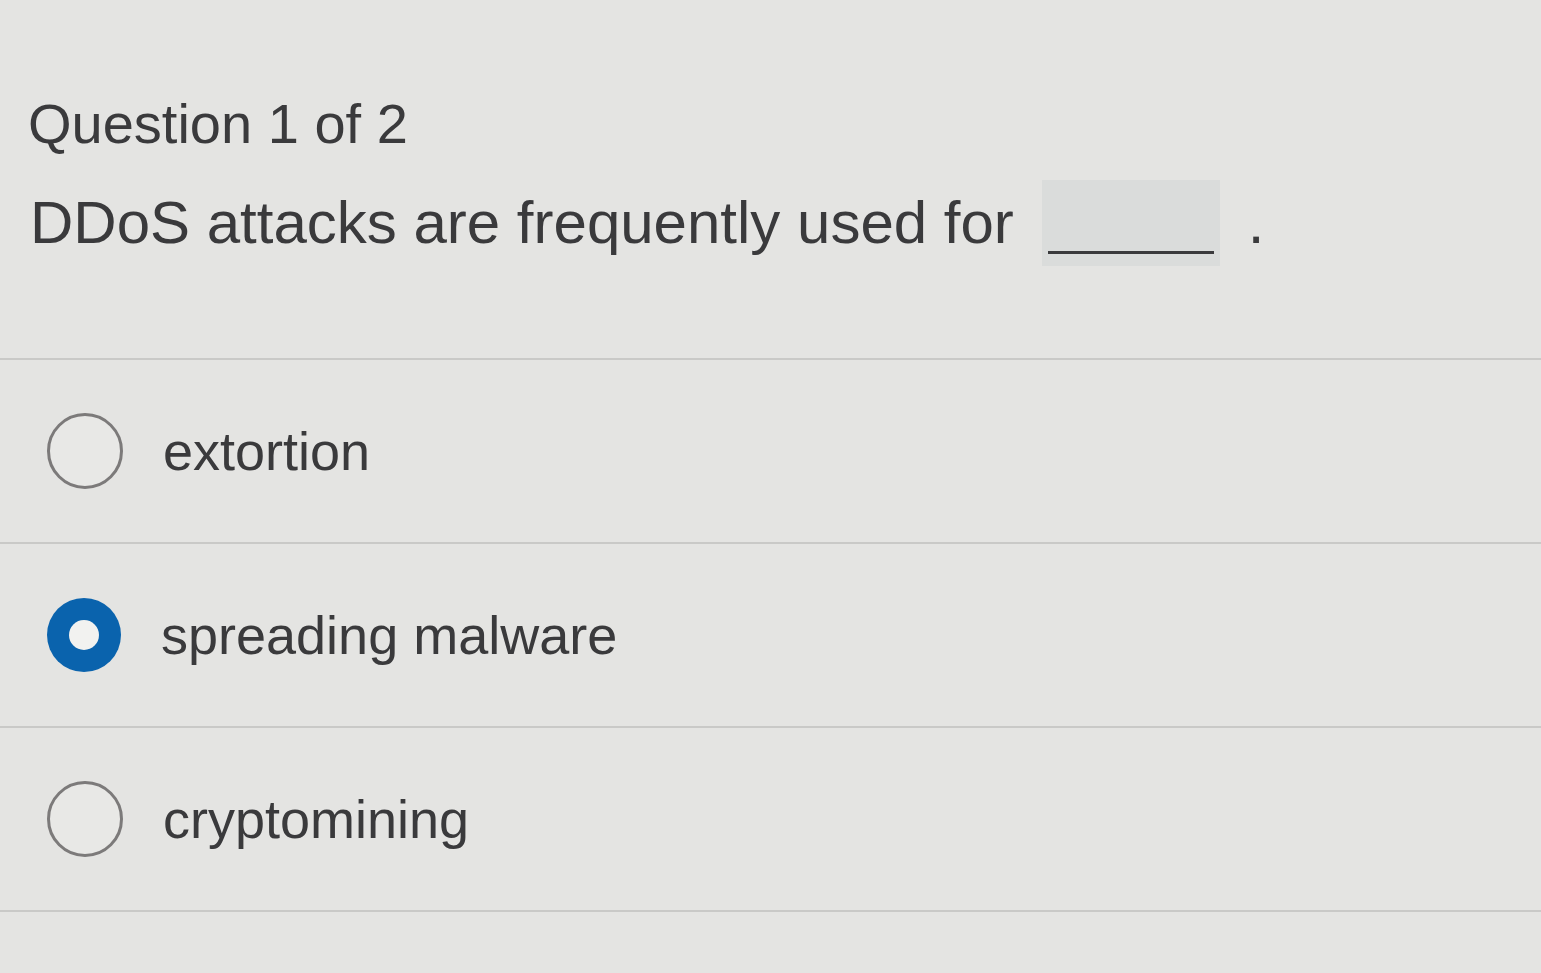 This screenshot has width=1541, height=973. Describe the element at coordinates (316, 819) in the screenshot. I see `option-label: cryptomining` at that location.